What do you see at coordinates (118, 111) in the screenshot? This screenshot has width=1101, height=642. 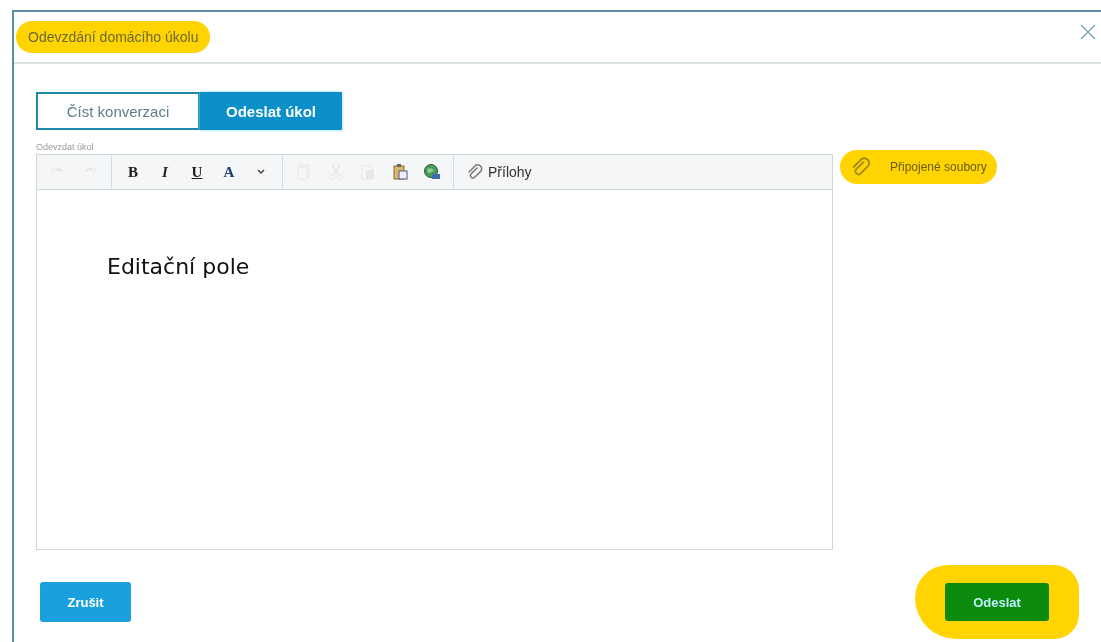 I see `tab: Číst konverzaci` at bounding box center [118, 111].